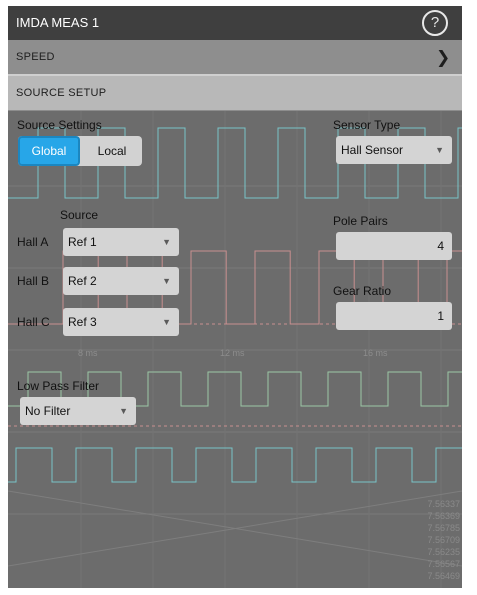 The height and width of the screenshot is (595, 477). Describe the element at coordinates (443, 564) in the screenshot. I see `readout-value: 7.56567` at that location.